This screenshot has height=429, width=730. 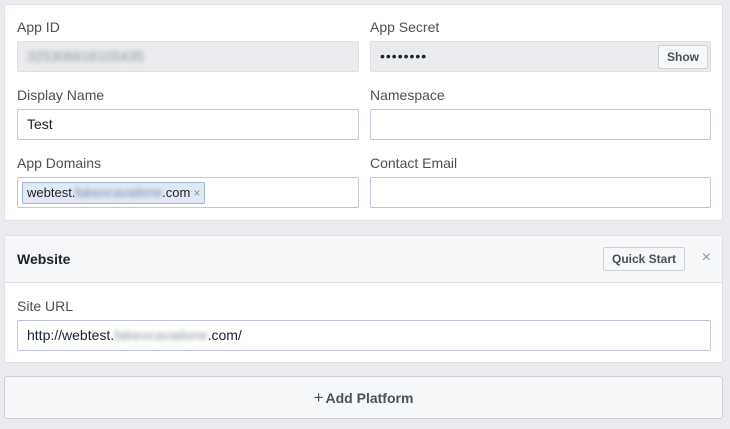 What do you see at coordinates (51, 192) in the screenshot?
I see `token-prefix: webtest.` at bounding box center [51, 192].